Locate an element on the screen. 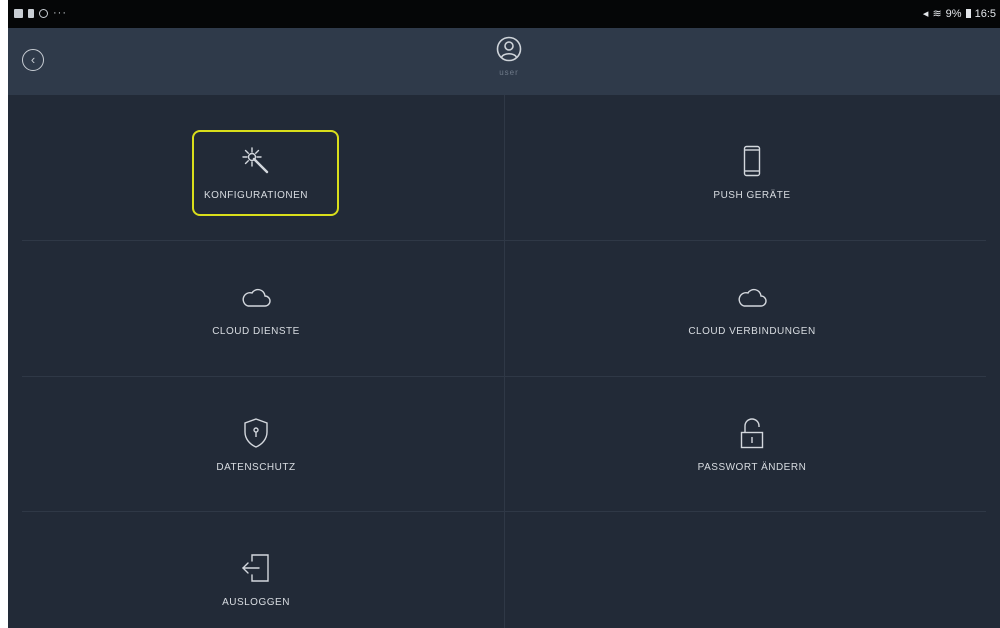 The width and height of the screenshot is (1000, 628). menu-item-label: CLOUD VERBINDUNGEN is located at coordinates (752, 331).